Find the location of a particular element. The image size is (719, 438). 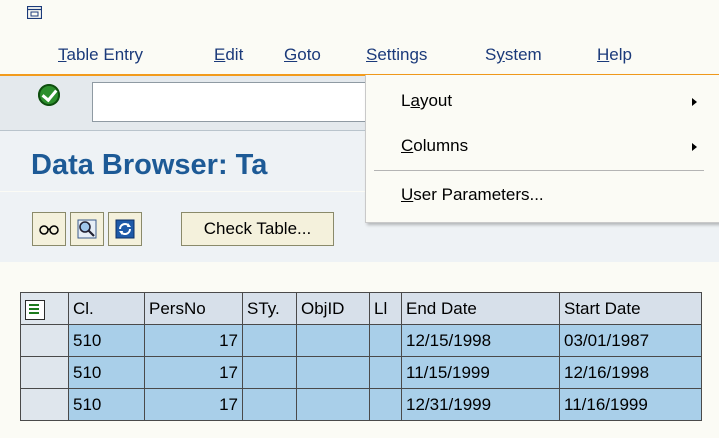

table-row: 510 17 12/31/1999 11/16/1999 is located at coordinates (361, 404).